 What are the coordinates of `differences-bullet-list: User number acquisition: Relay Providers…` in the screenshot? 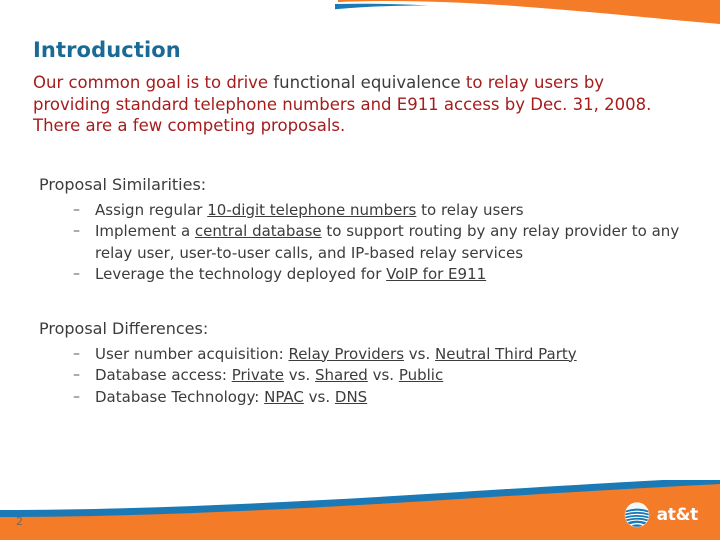 It's located at (357, 376).